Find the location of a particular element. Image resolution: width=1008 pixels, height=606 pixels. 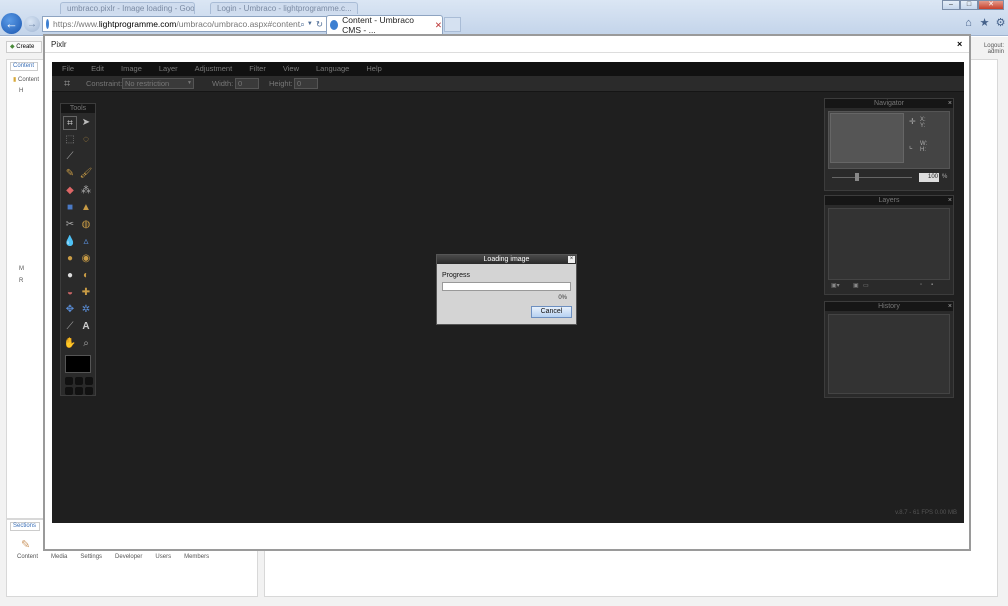

section-developer: Developer is located at coordinates (128, 558).